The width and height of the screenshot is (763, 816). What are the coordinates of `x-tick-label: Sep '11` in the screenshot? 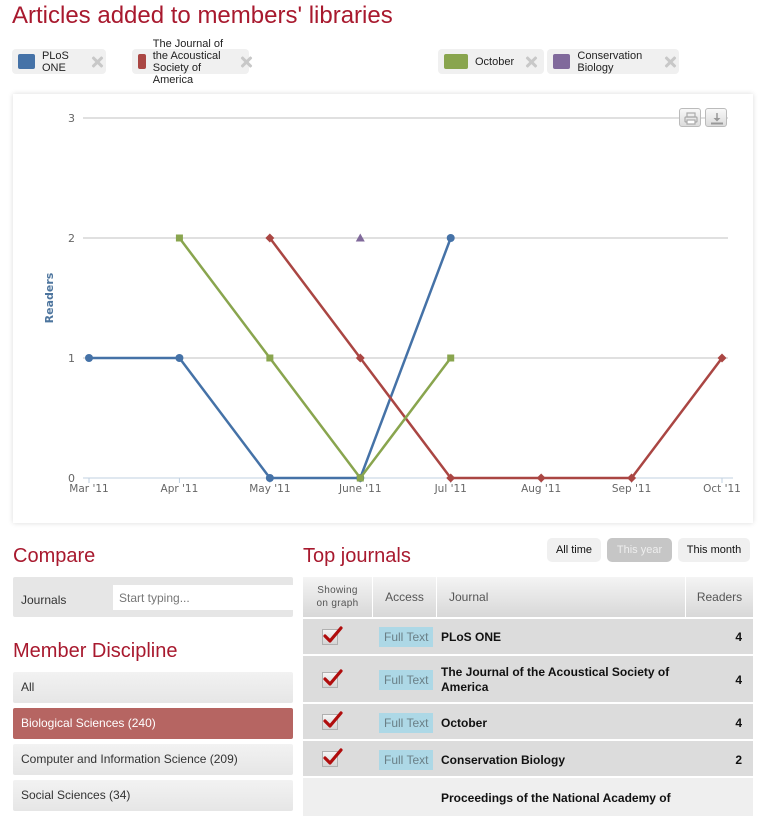 It's located at (631, 489).